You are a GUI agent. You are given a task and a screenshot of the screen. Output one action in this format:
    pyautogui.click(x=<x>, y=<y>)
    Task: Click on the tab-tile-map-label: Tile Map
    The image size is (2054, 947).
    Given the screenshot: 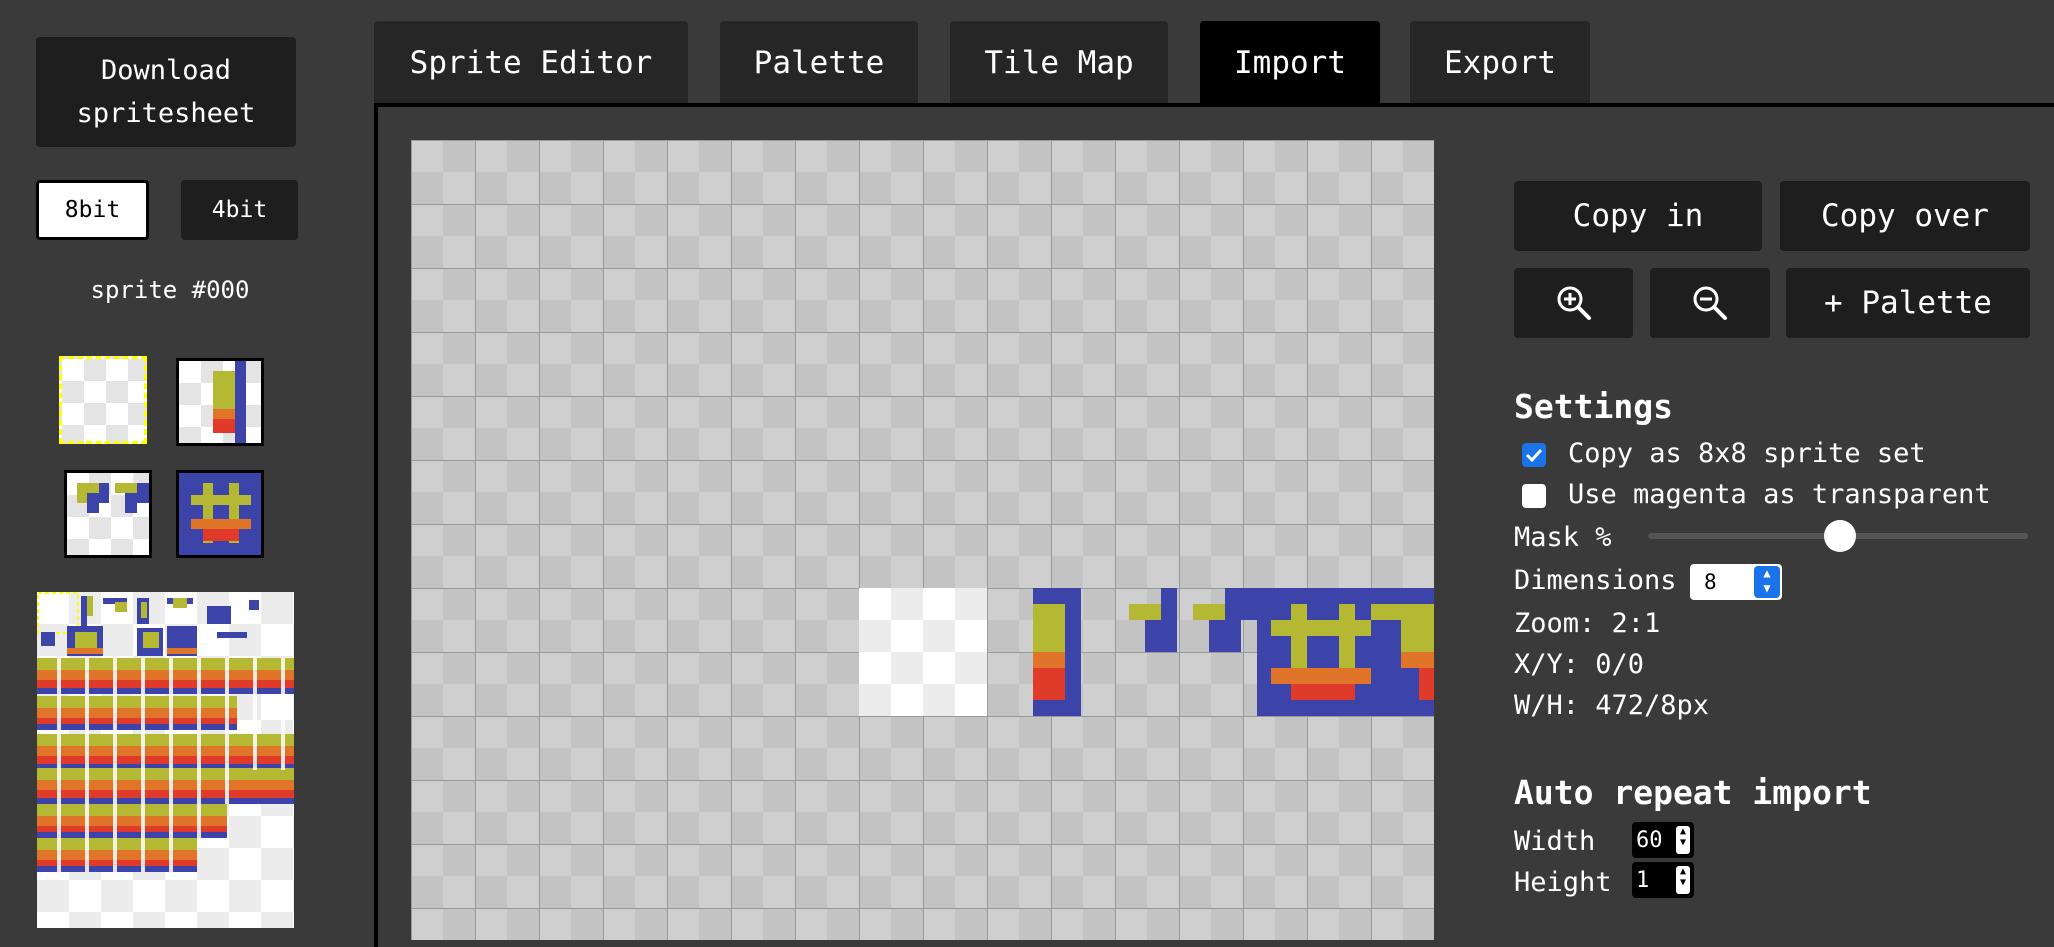 What is the action you would take?
    pyautogui.click(x=1059, y=63)
    